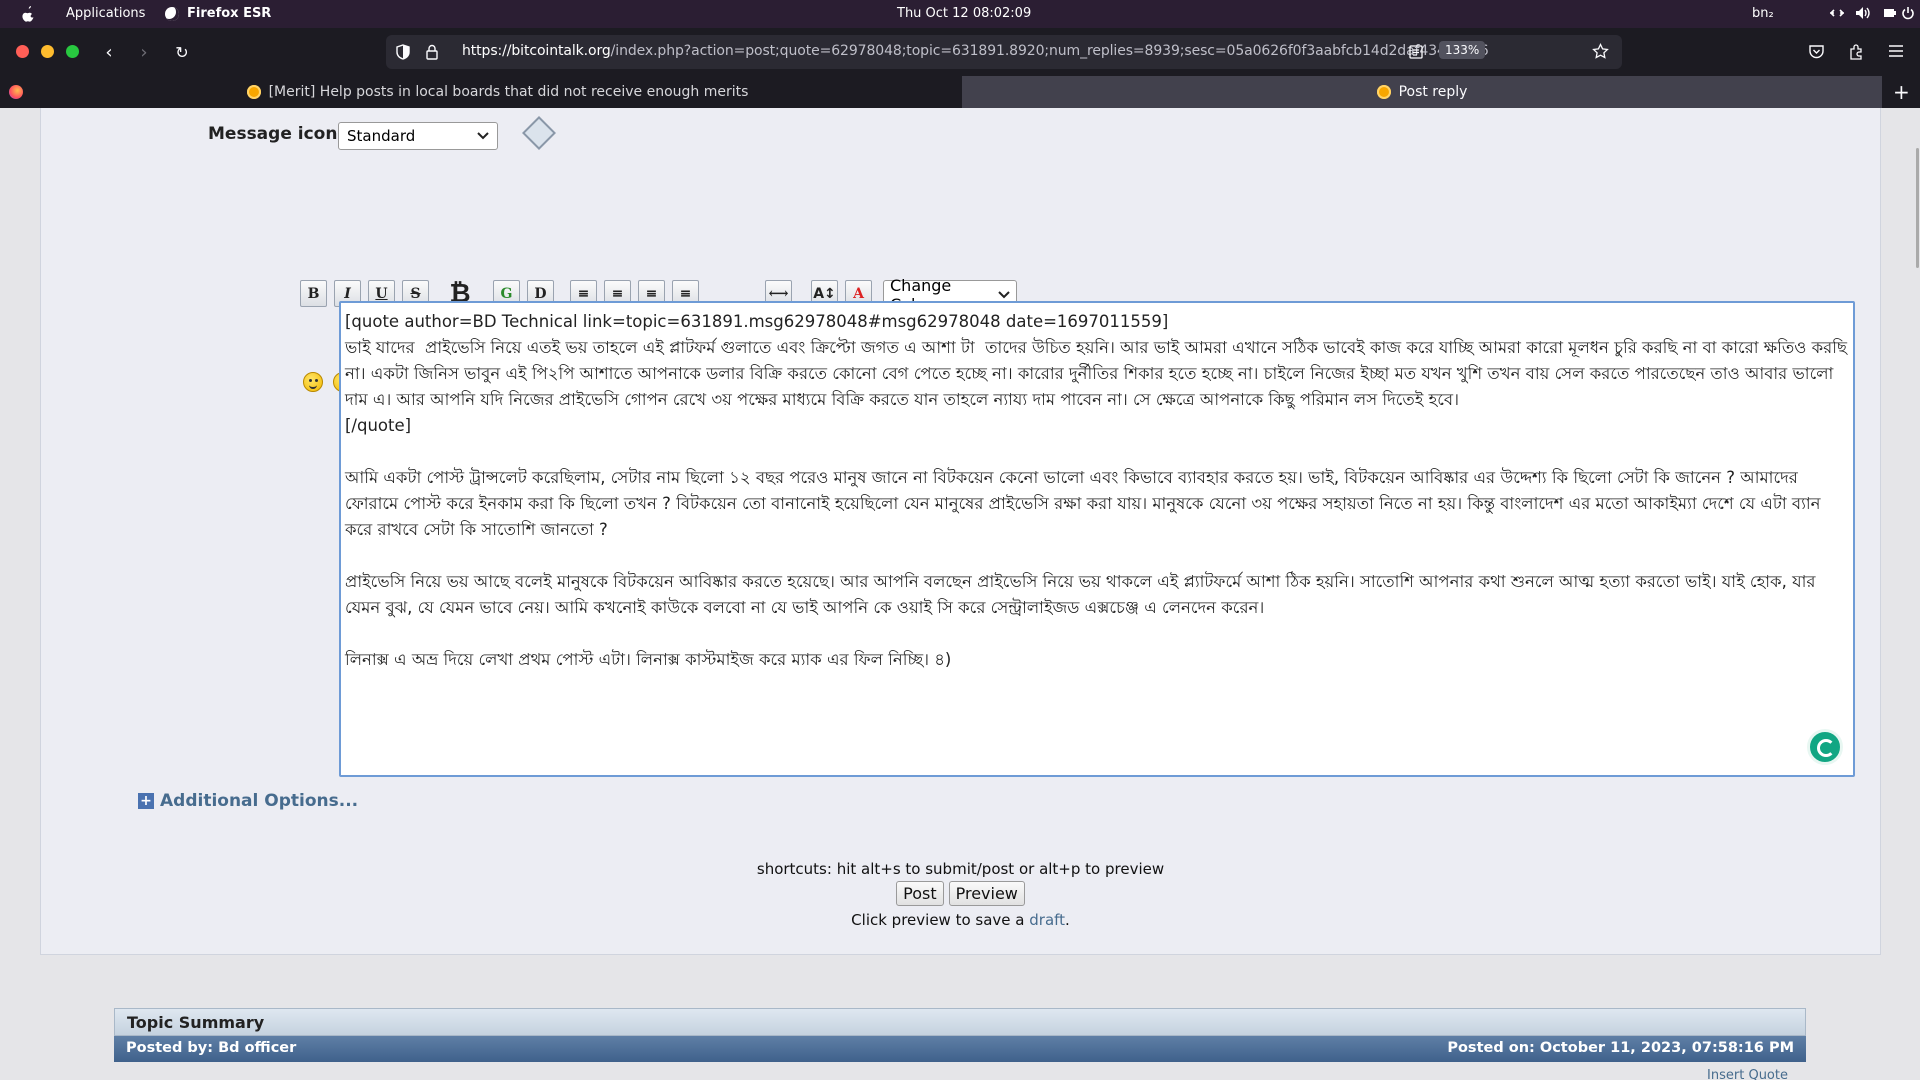  Describe the element at coordinates (403, 52) in the screenshot. I see `tracking-shield-icon` at that location.